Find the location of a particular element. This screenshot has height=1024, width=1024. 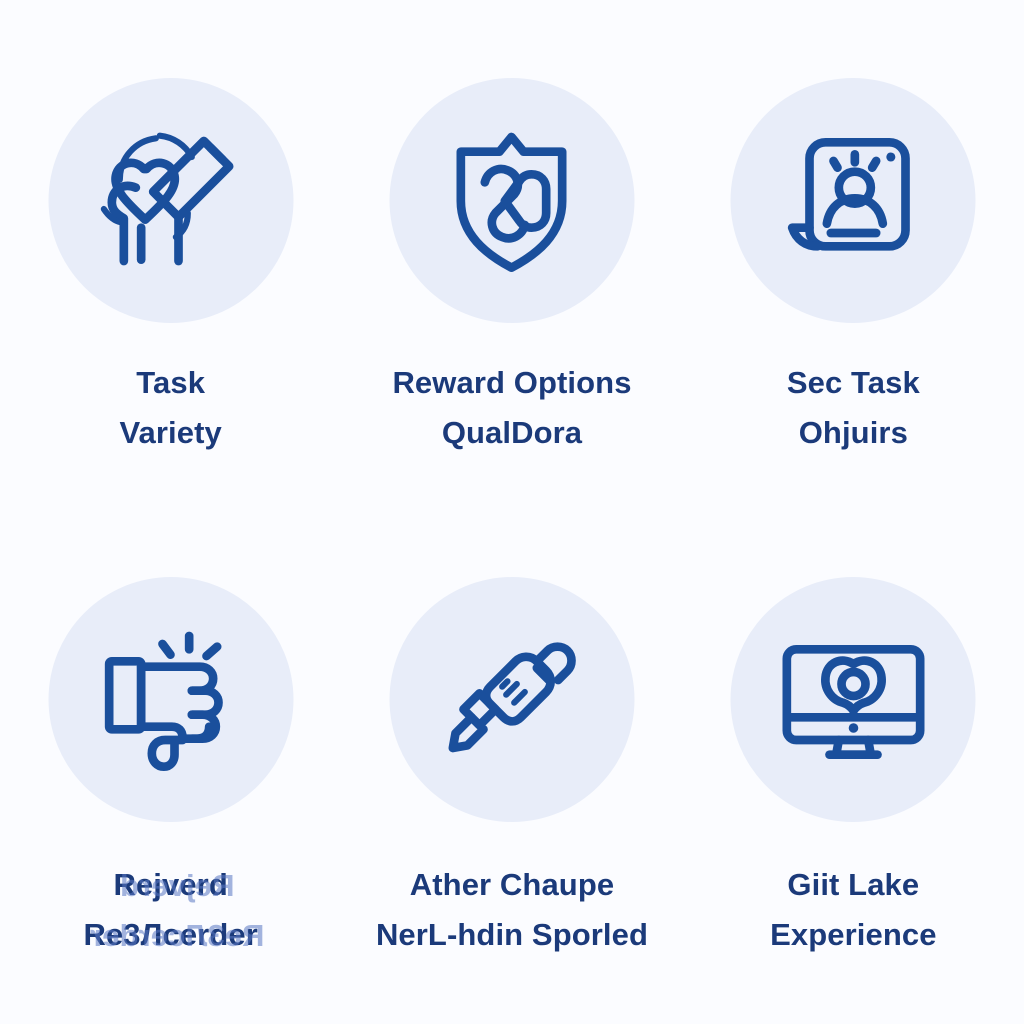

desktop-monitor-icon is located at coordinates (853, 701).